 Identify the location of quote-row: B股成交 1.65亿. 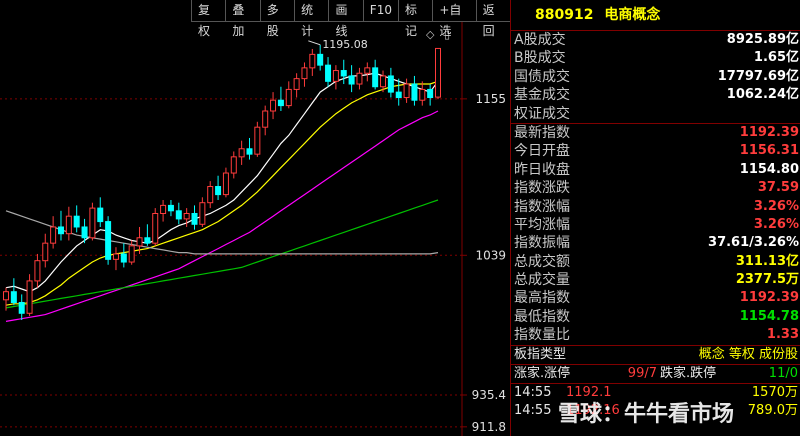
(655, 58).